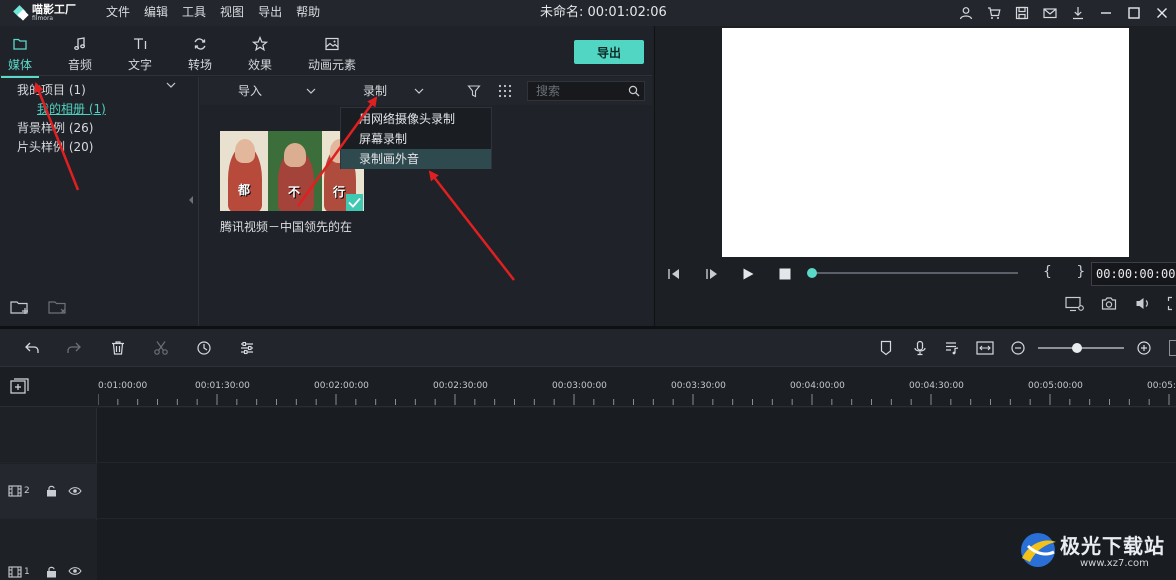 The image size is (1176, 580). Describe the element at coordinates (1075, 304) in the screenshot. I see `display-settings-icon` at that location.